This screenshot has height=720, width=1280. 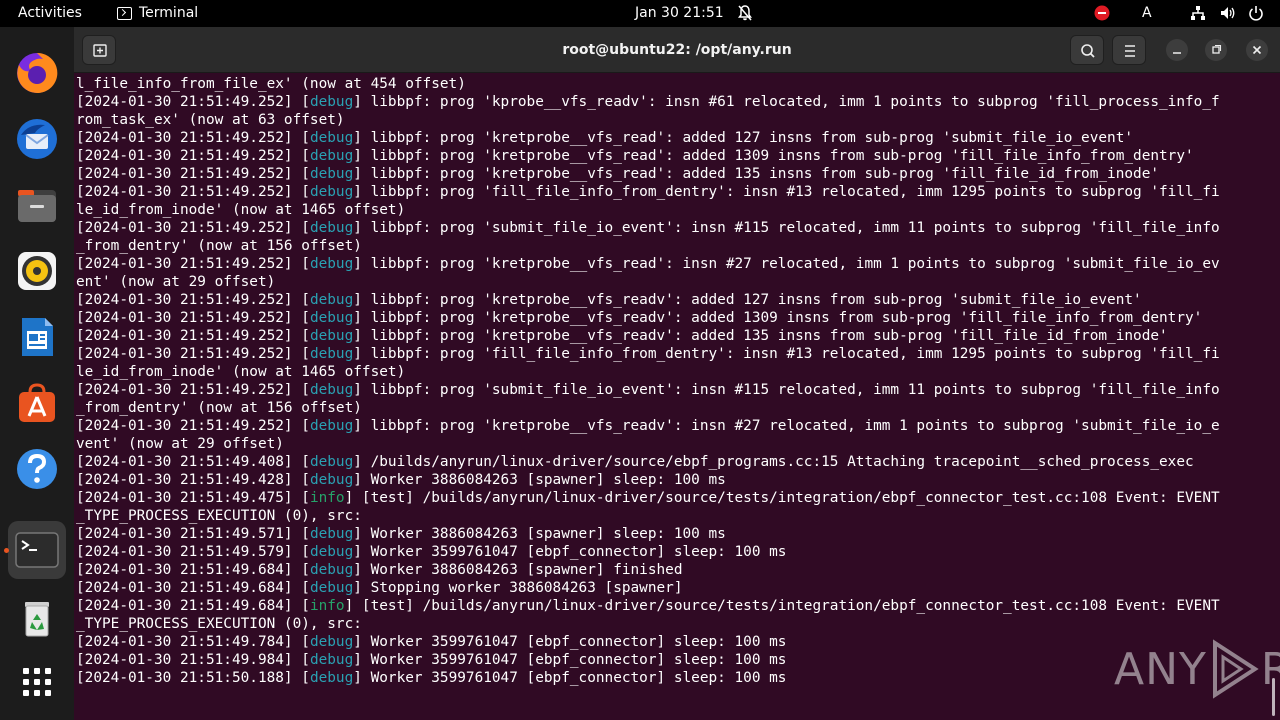 I want to click on dock-terminal, so click(x=37, y=550).